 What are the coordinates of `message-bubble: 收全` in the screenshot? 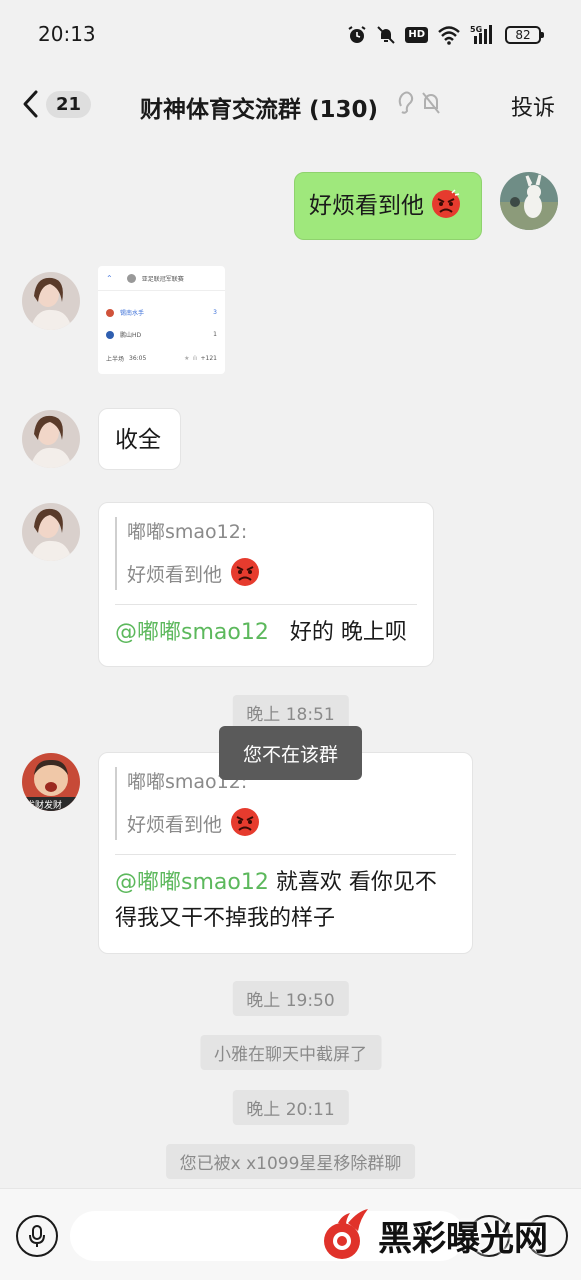 It's located at (139, 439).